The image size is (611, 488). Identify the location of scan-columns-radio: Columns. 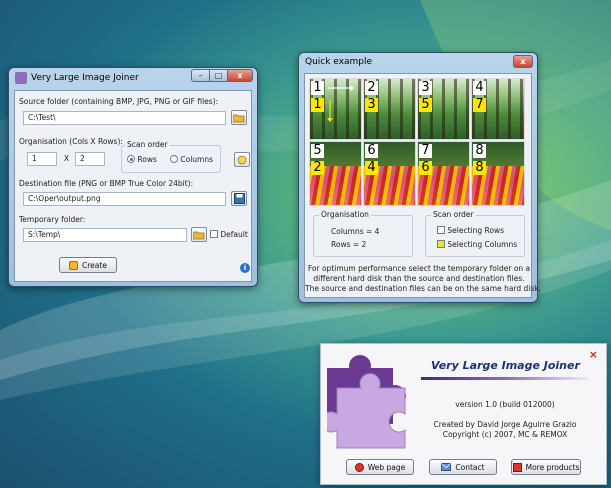
(191, 159).